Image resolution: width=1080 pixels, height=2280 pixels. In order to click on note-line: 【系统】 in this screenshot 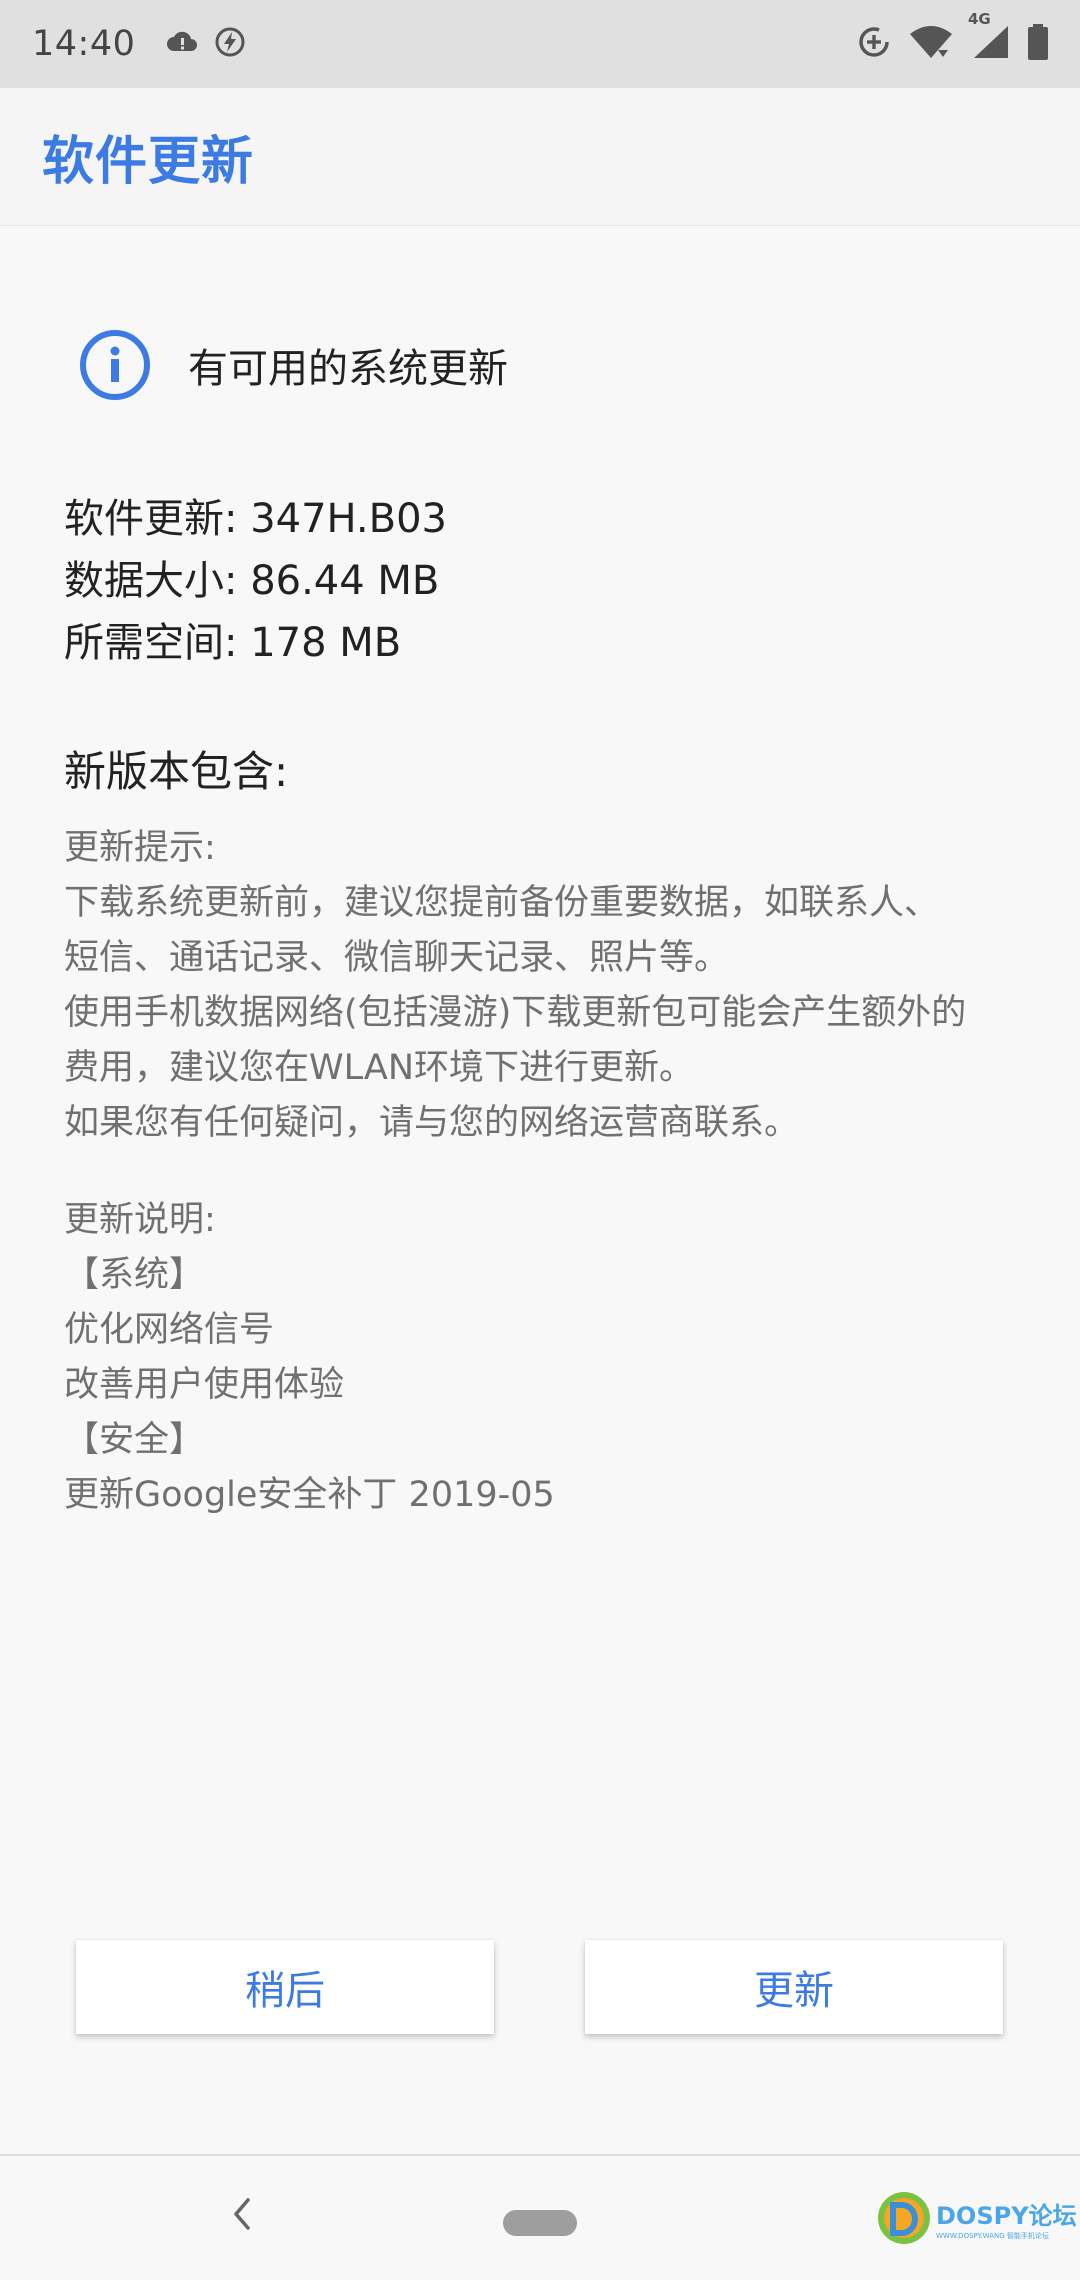, I will do `click(134, 1275)`.